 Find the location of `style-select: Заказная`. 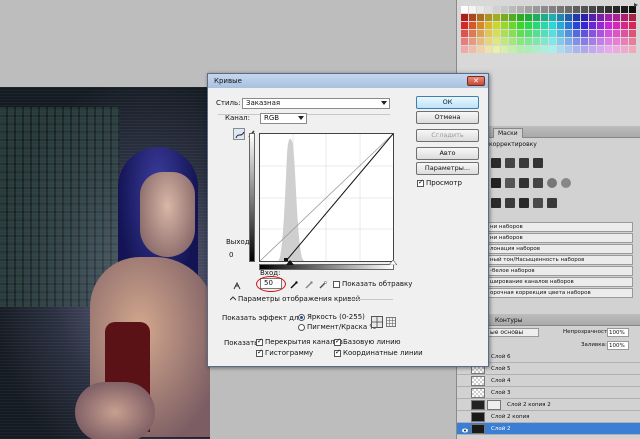

style-select: Заказная is located at coordinates (316, 103).